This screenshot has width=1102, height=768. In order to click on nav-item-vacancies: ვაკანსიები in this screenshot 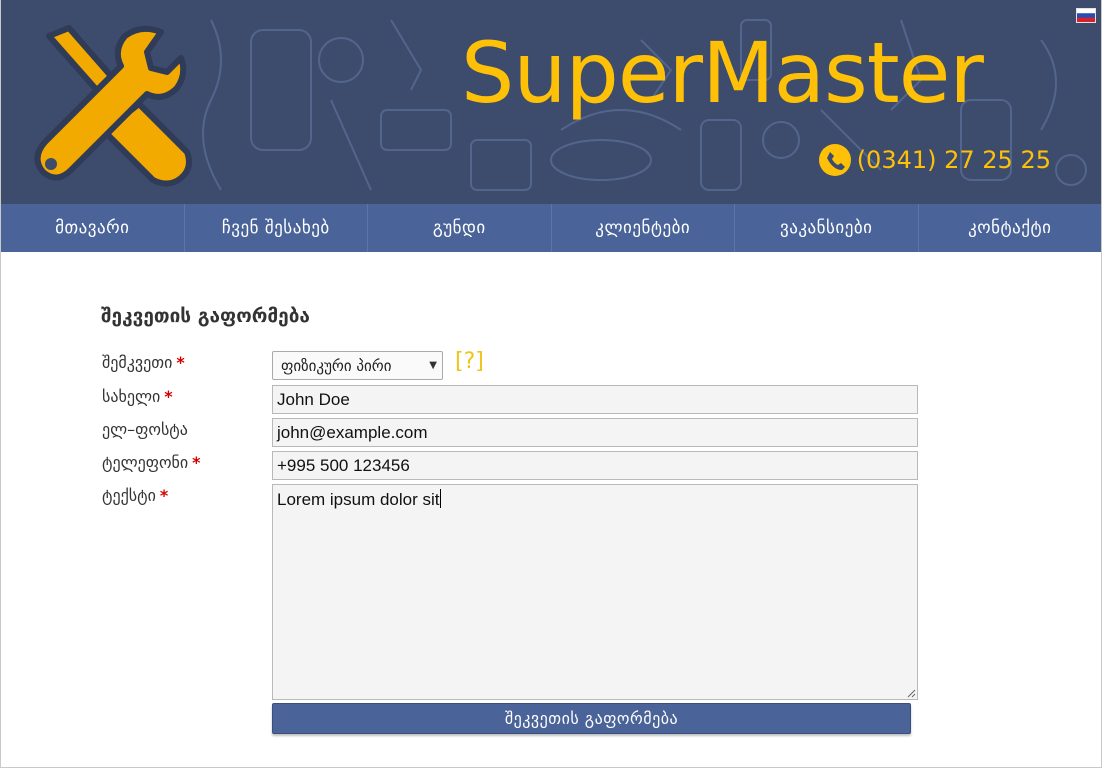, I will do `click(826, 228)`.